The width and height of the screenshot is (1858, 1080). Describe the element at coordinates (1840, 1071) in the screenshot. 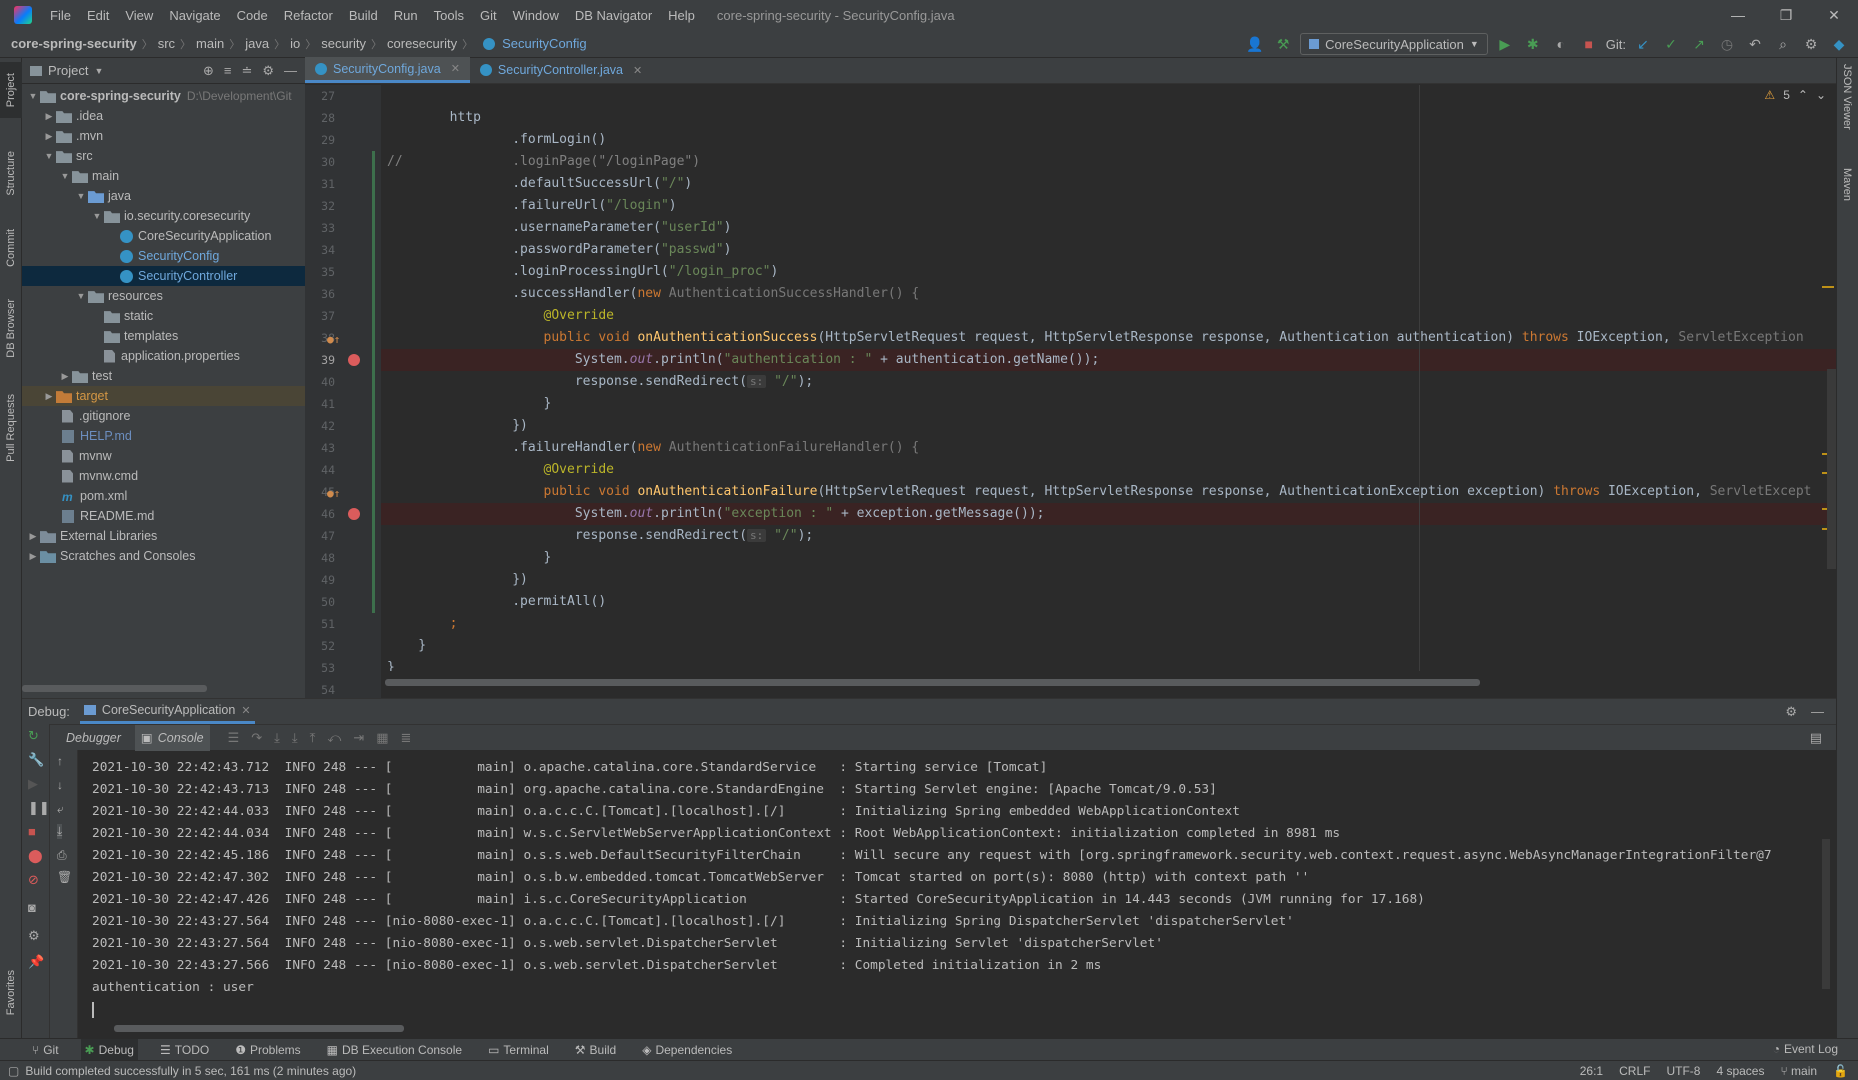

I see `lock-icon: 🔓` at that location.